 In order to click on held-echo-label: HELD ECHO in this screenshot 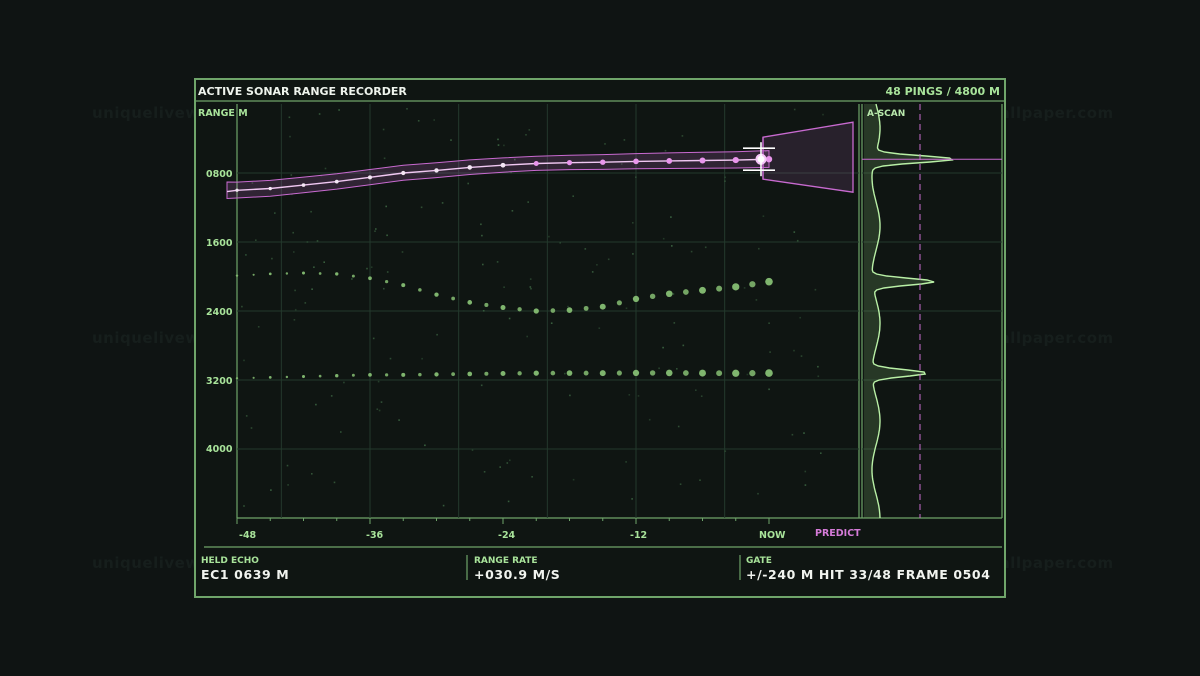, I will do `click(230, 561)`.